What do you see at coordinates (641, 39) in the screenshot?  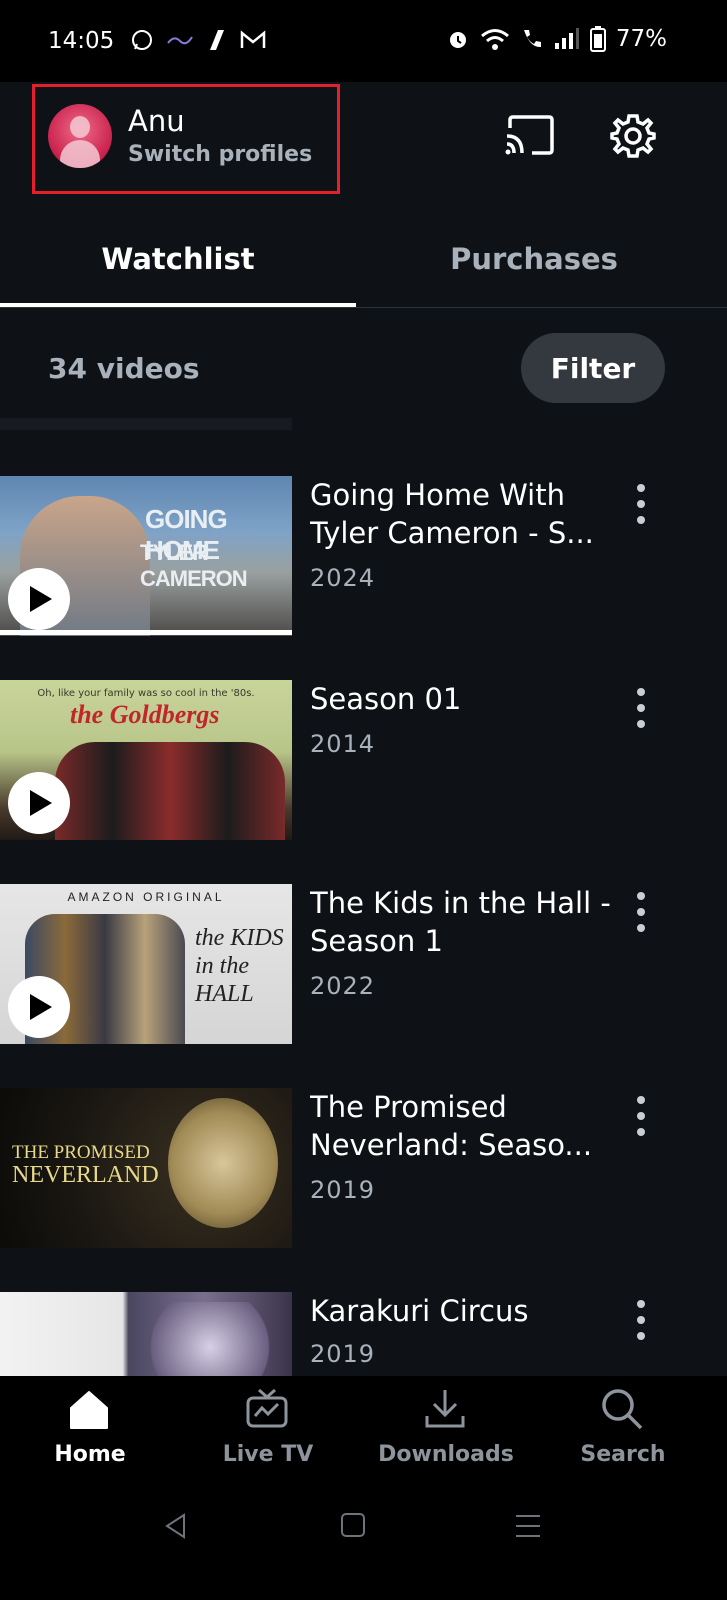 I see `battery-percent: 77%` at bounding box center [641, 39].